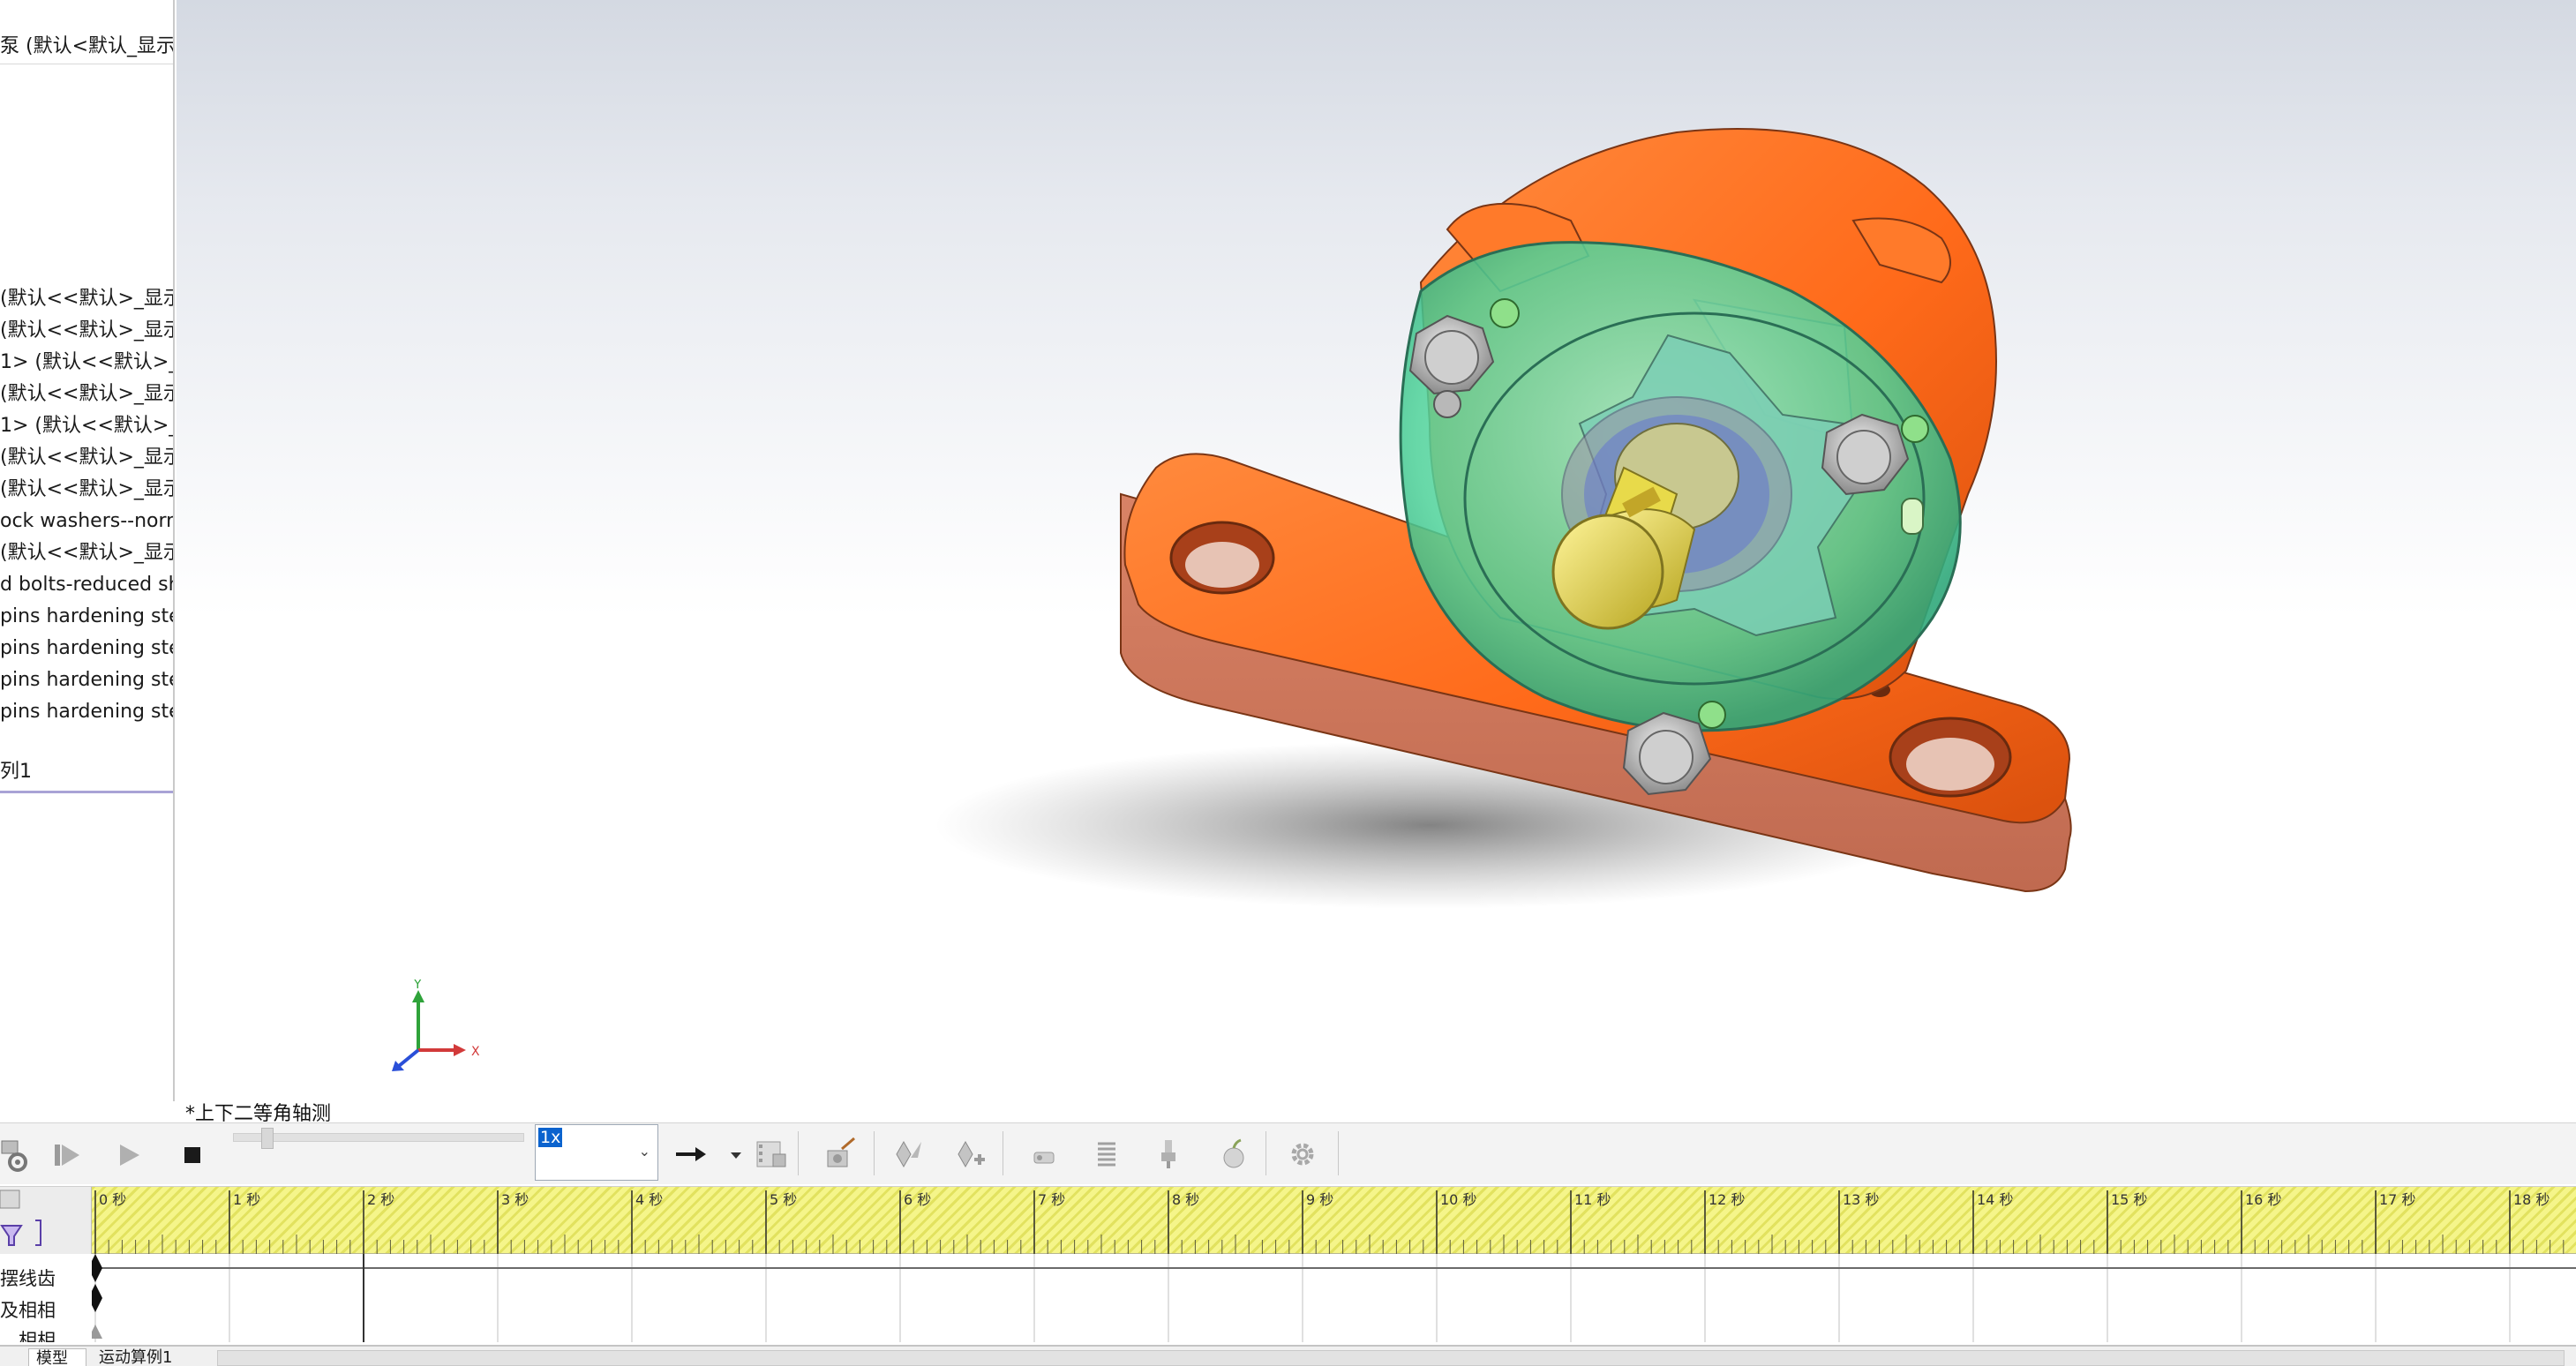 The width and height of the screenshot is (2576, 1366). What do you see at coordinates (2129, 1199) in the screenshot?
I see `ruler-second-label: 15 秒` at bounding box center [2129, 1199].